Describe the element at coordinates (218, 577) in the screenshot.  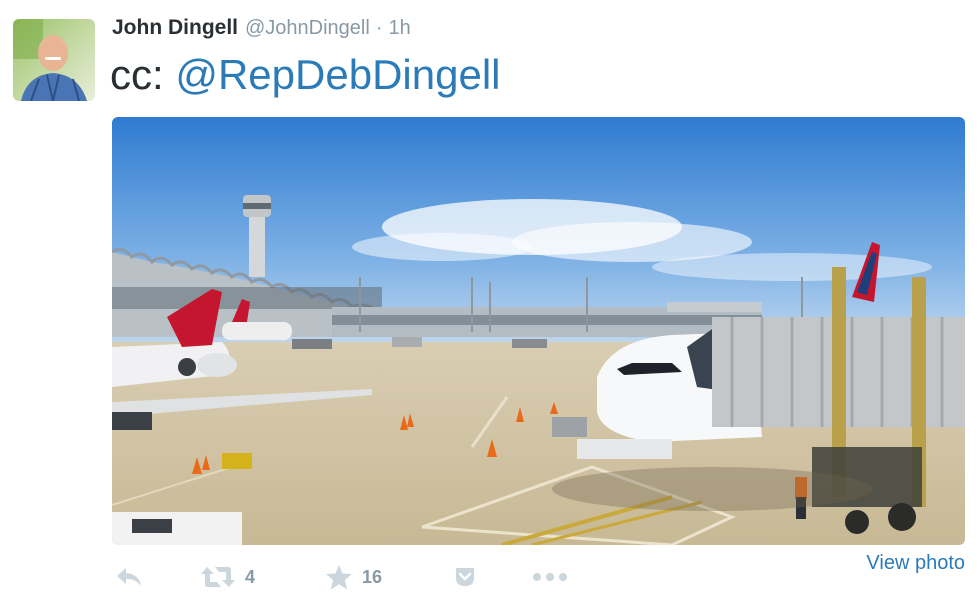
I see `retweet-icon` at that location.